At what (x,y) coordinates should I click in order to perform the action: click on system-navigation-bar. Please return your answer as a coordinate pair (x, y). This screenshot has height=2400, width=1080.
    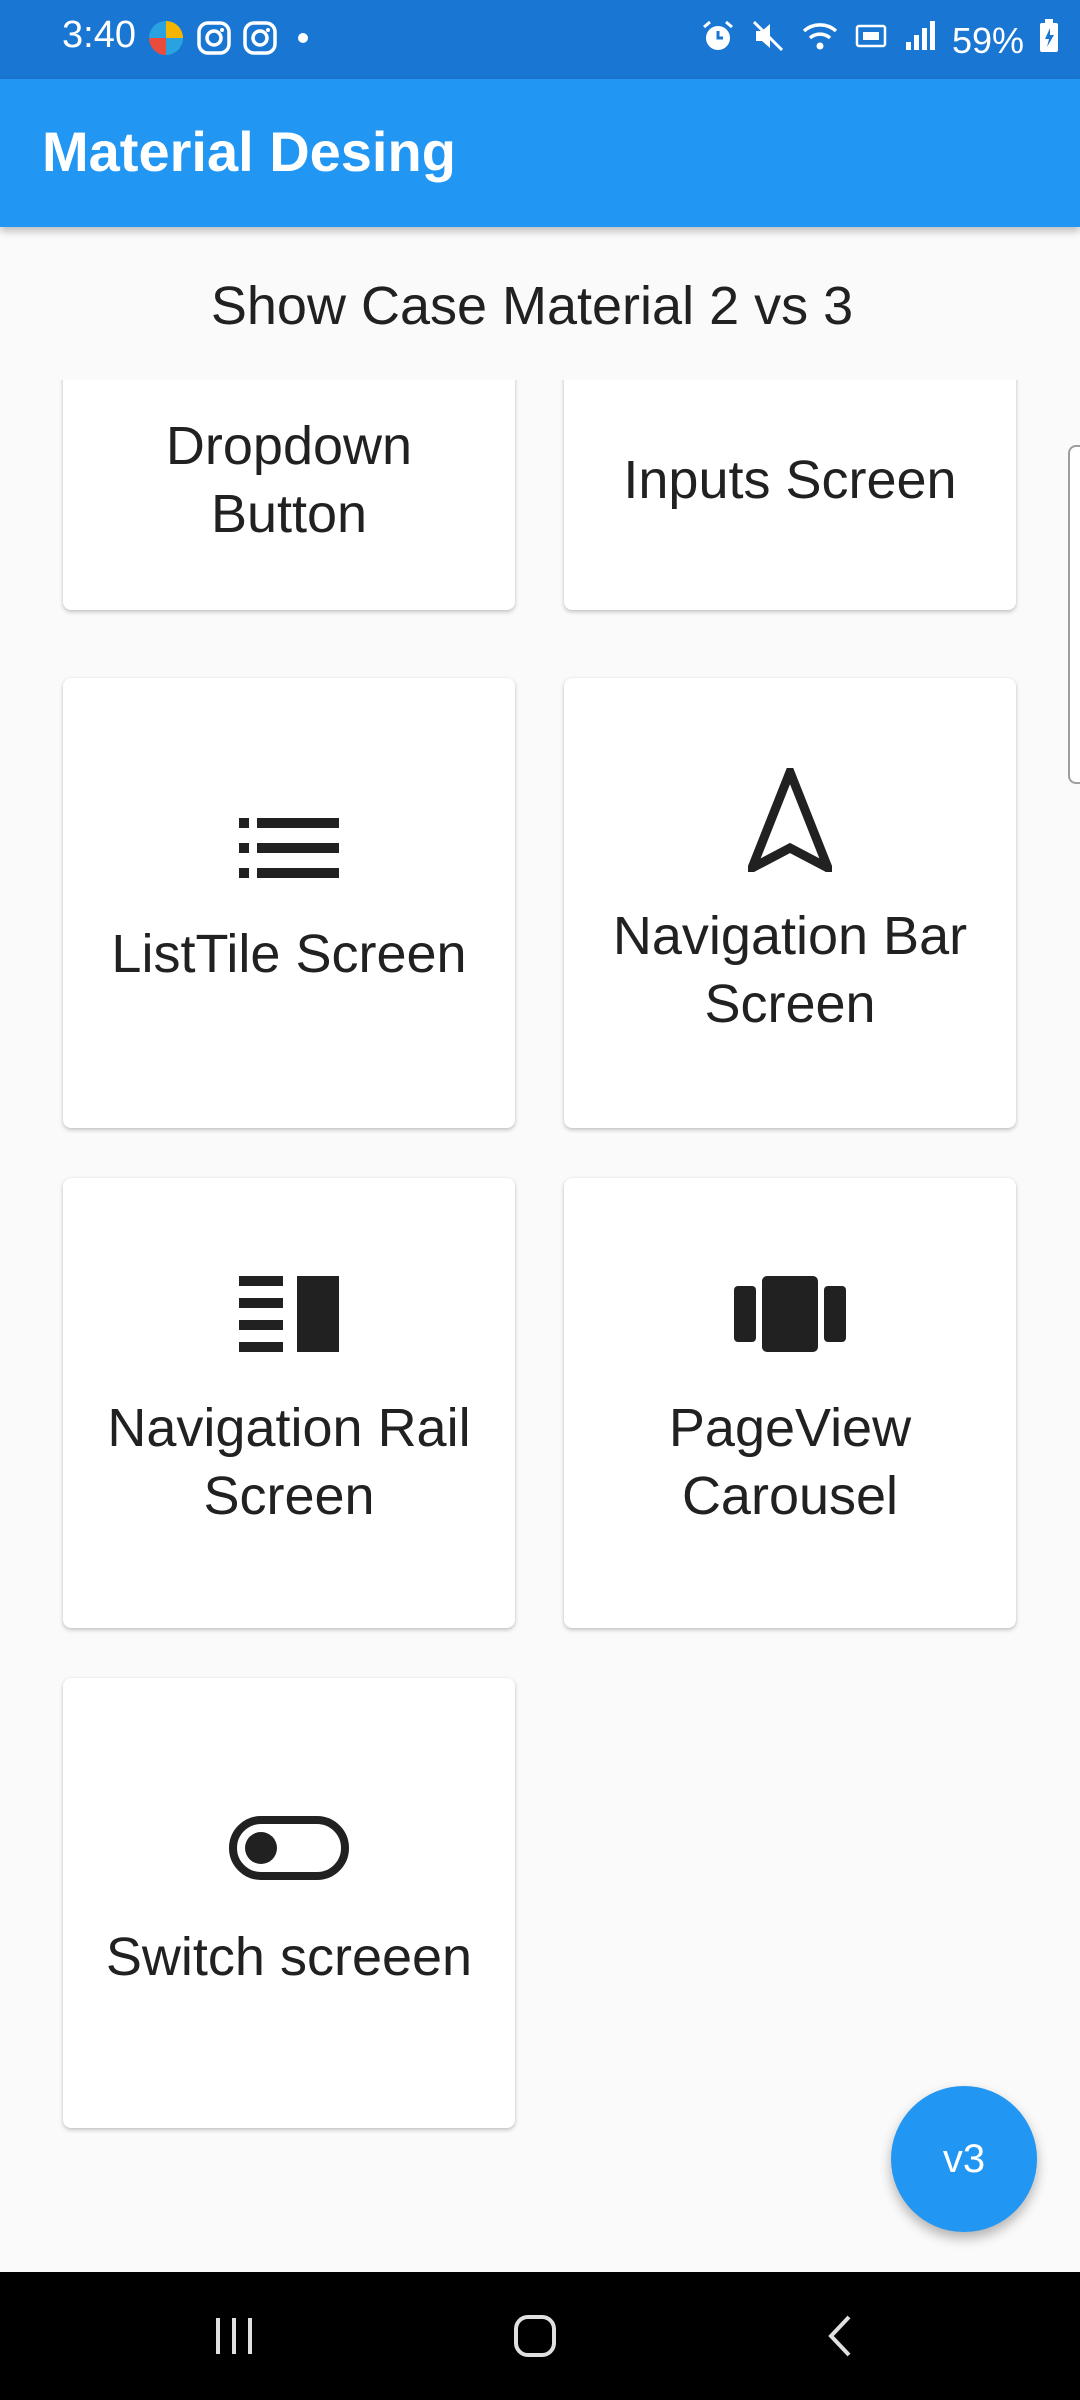
    Looking at the image, I should click on (540, 2336).